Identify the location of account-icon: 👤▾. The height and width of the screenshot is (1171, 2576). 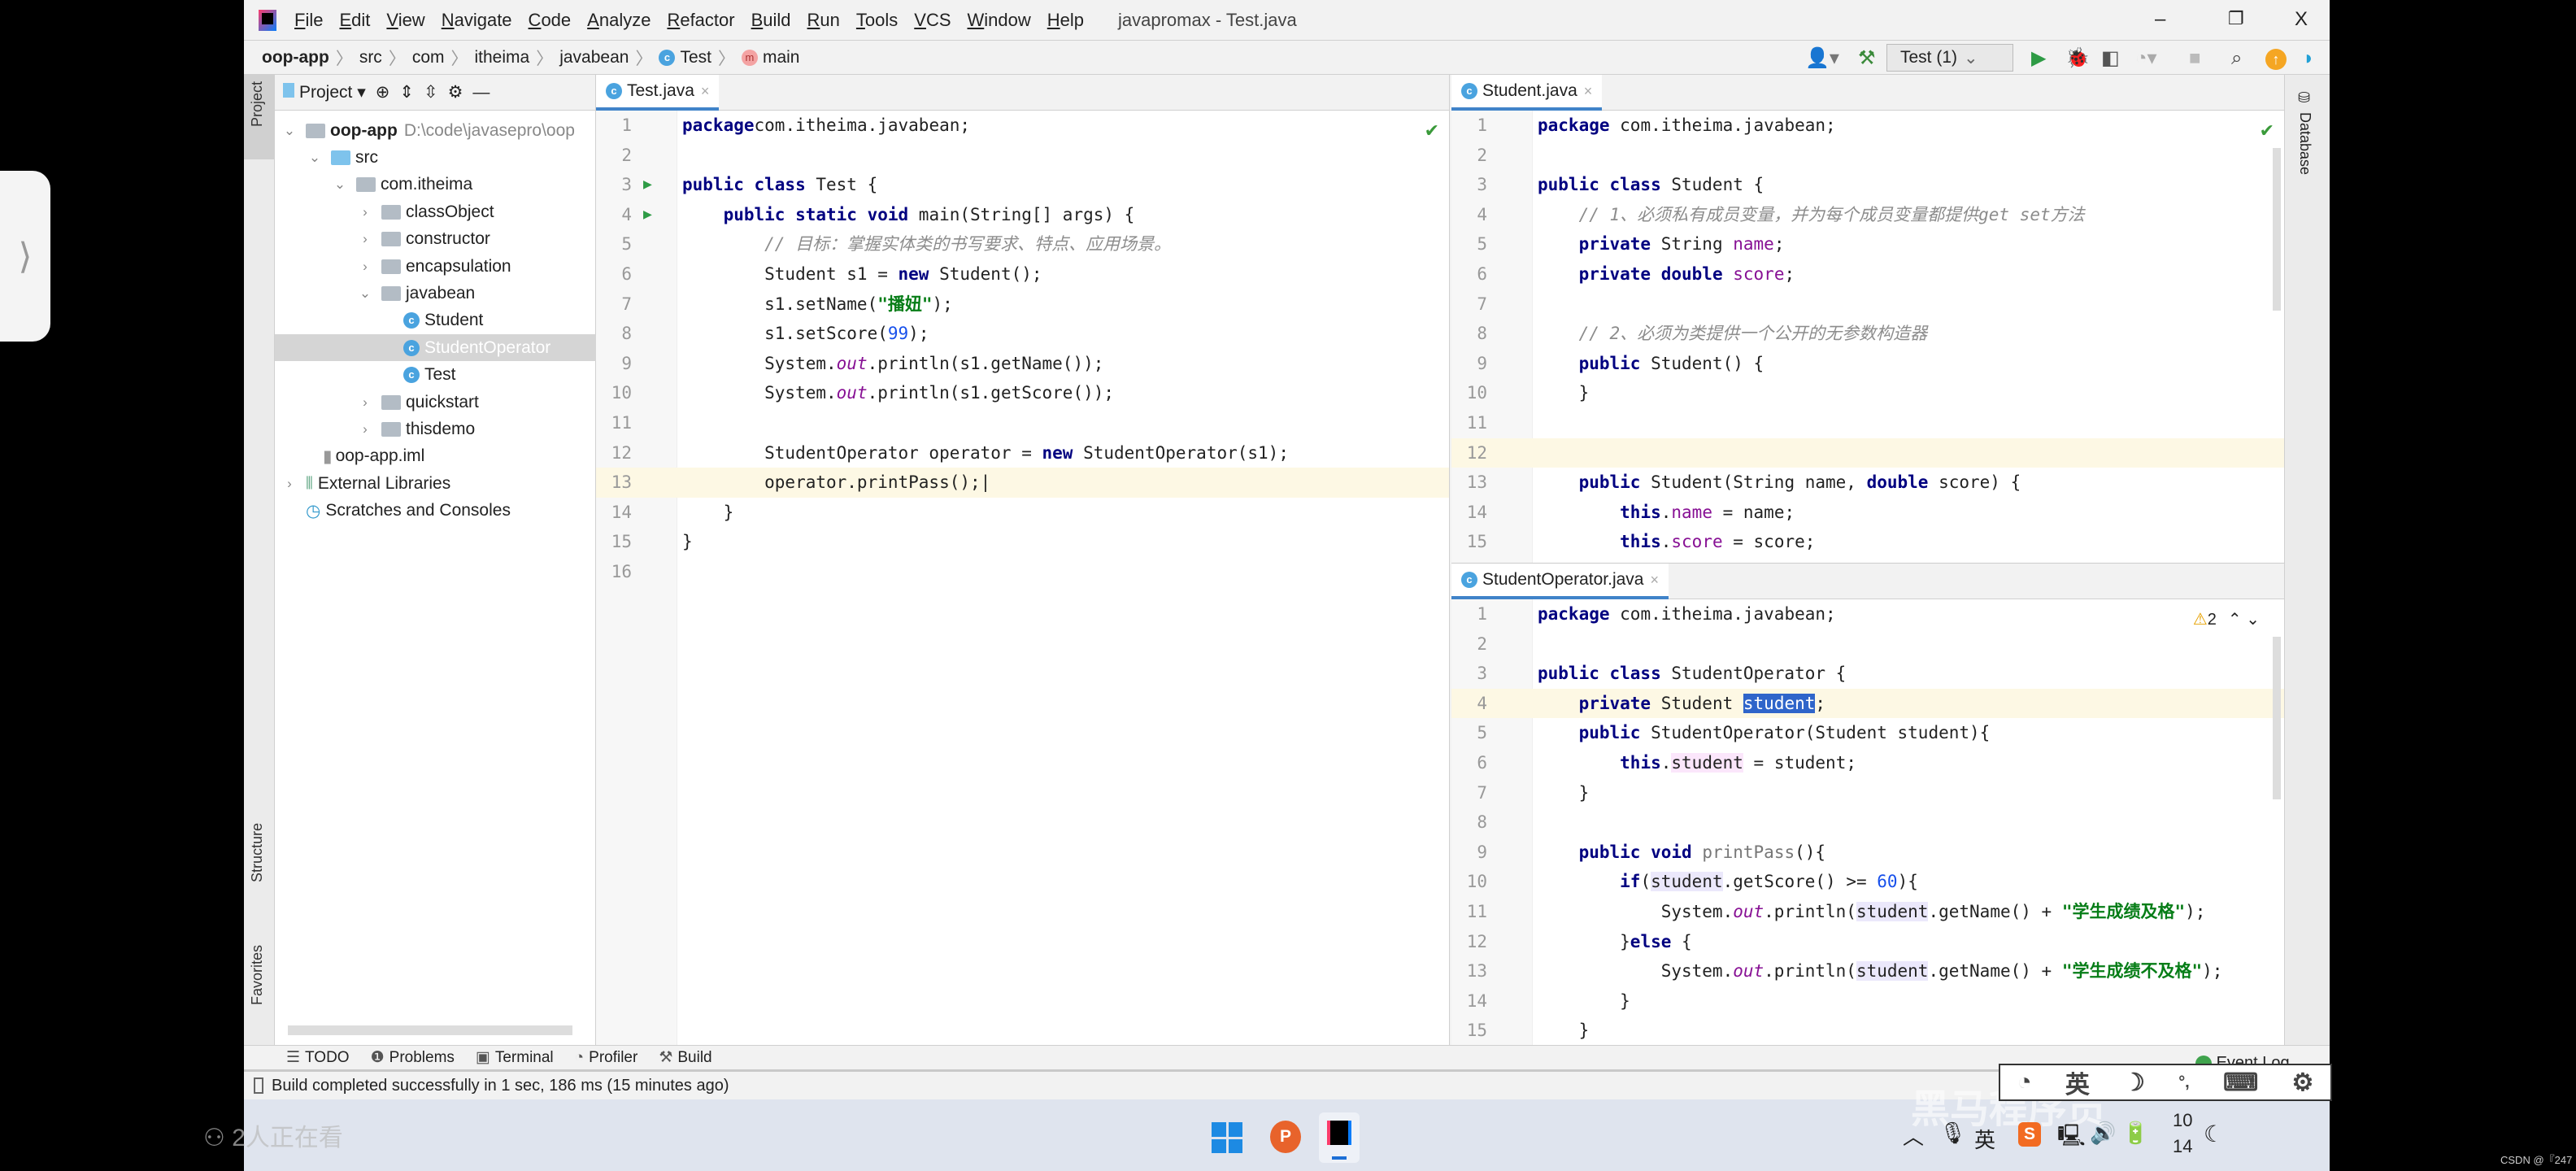
(1822, 58).